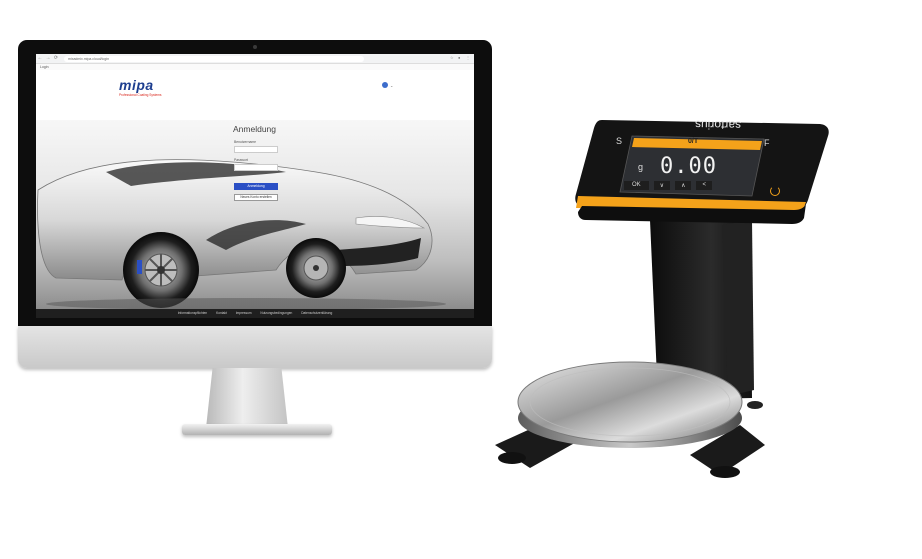 The width and height of the screenshot is (922, 559). What do you see at coordinates (48, 58) in the screenshot?
I see `forward-button: →` at bounding box center [48, 58].